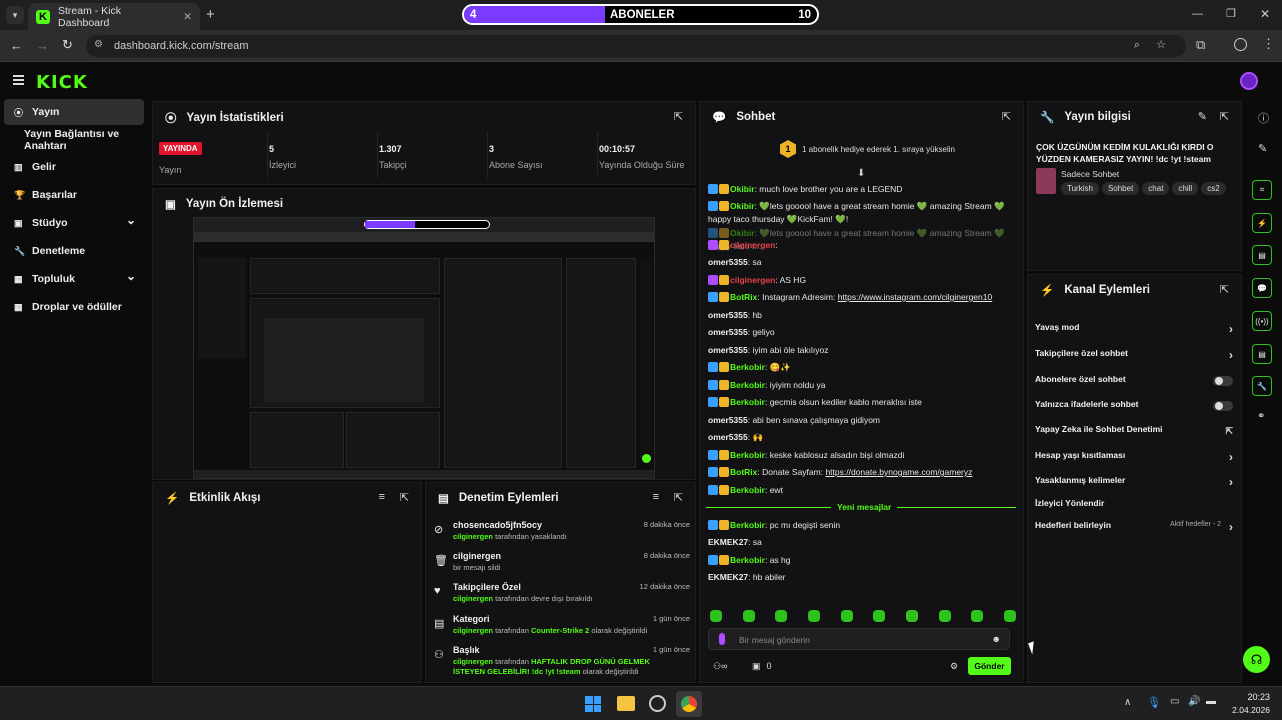 Image resolution: width=1282 pixels, height=720 pixels. Describe the element at coordinates (1262, 255) in the screenshot. I see `notes-icon: ▤` at that location.